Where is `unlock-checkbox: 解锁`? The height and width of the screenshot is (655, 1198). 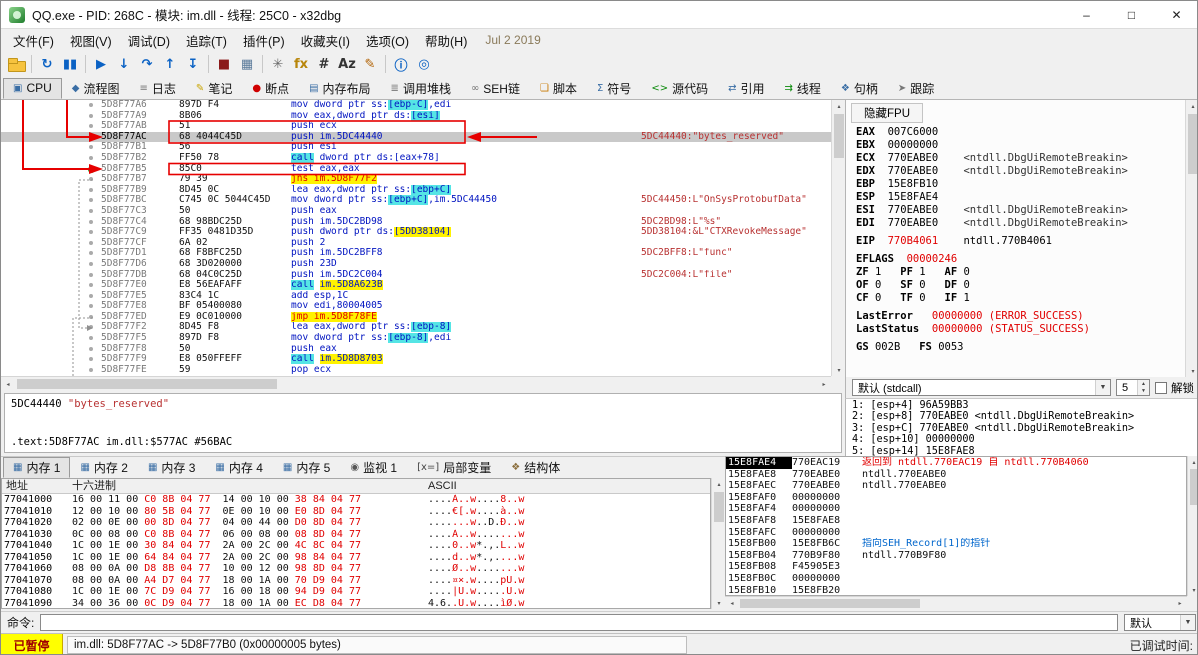 unlock-checkbox: 解锁 is located at coordinates (1174, 388).